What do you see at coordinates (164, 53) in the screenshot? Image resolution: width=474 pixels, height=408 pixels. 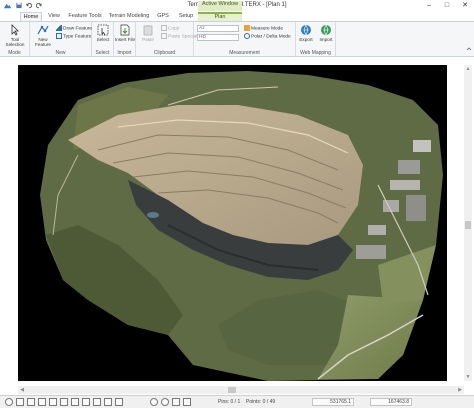 I see `group-label-clipboard: Clipboard` at bounding box center [164, 53].